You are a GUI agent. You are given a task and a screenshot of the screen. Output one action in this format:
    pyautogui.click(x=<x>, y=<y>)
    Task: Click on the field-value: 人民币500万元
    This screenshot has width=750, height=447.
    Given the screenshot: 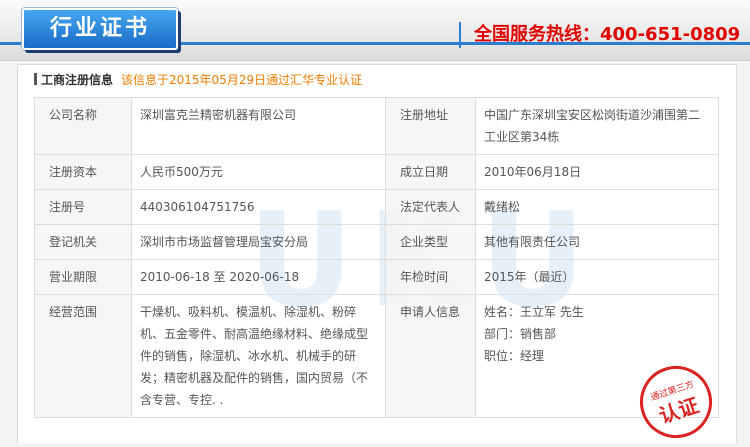 What is the action you would take?
    pyautogui.click(x=258, y=172)
    